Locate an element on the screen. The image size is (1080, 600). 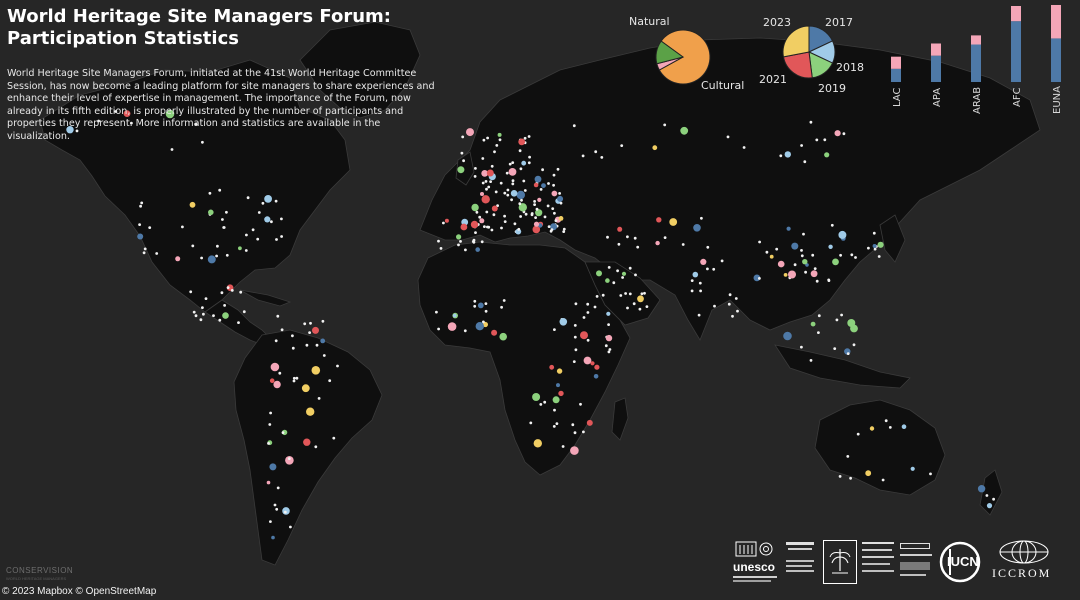
bar-lac-blue is located at coordinates (896, 75).